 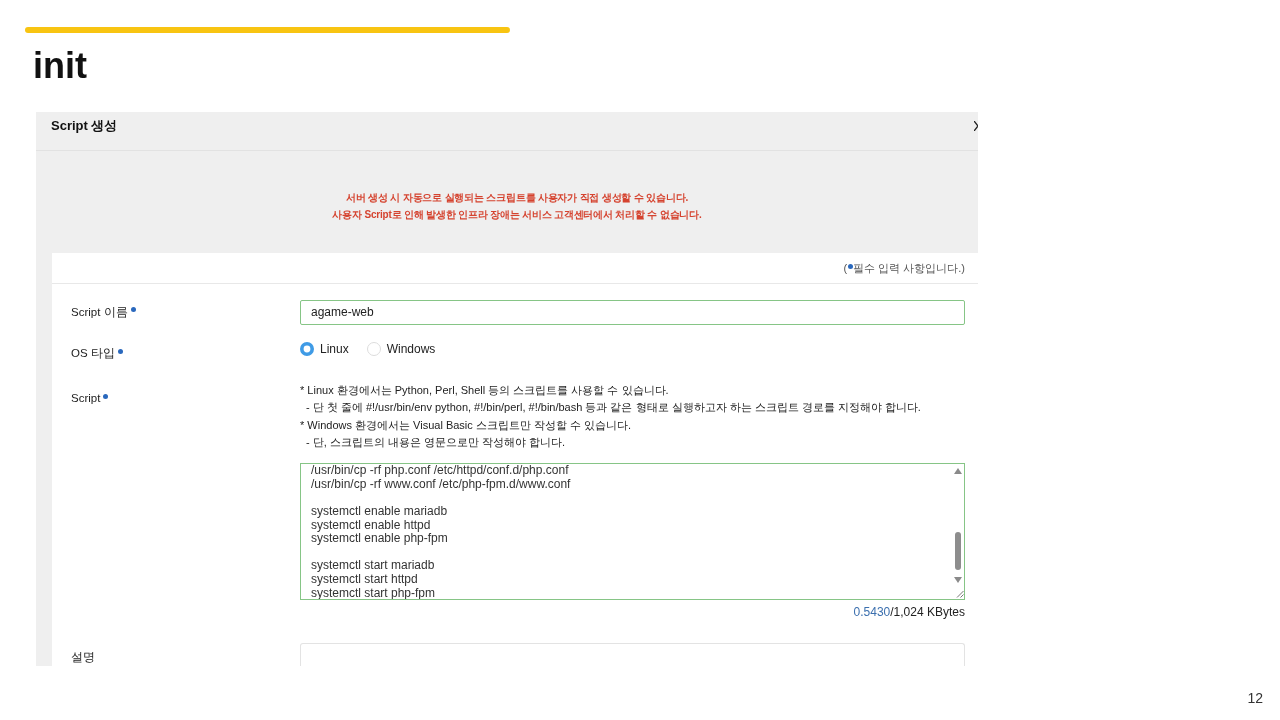 I want to click on script-textarea: /usr/bin/cp -rf php.conf /etc/httpd/conf.d/php.conf /usr/bin/cp -rf www.conf /etc/php-fpm.d/www.conf systemctl enable mariadb systemctl enable httpd systemctl enable php-fpm systemctl start mariadb systemctl start httpd systemctl start php-fpm, so click(x=632, y=532).